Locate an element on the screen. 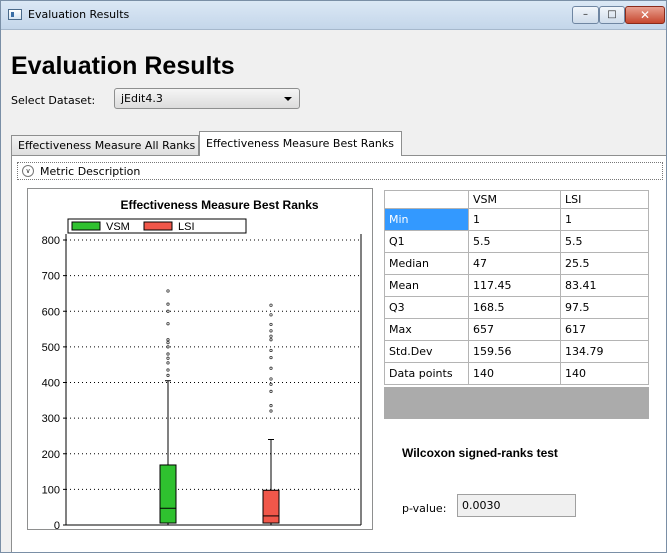 The image size is (667, 553). pvalue-label: p-value: is located at coordinates (424, 508).